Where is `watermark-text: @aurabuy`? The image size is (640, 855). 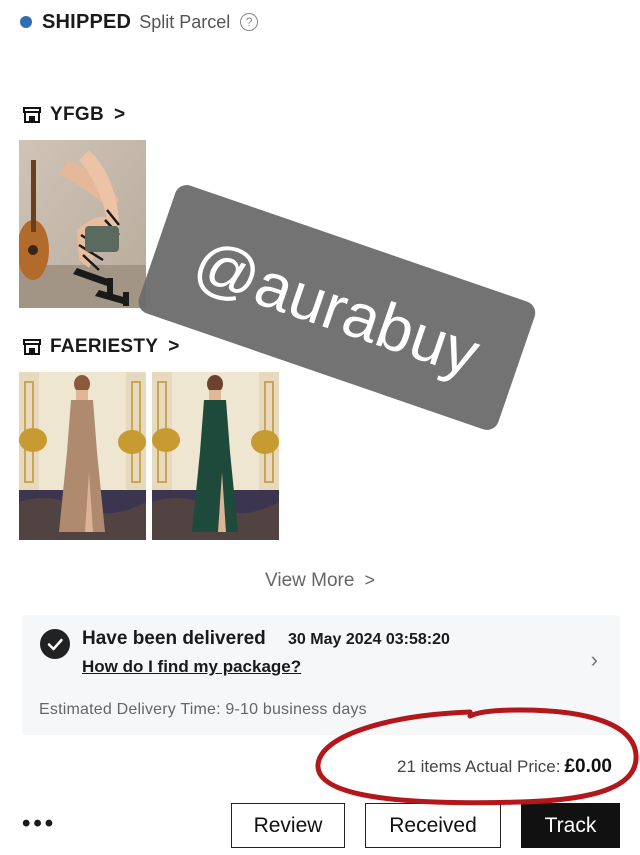
watermark-text: @aurabuy is located at coordinates (337, 308).